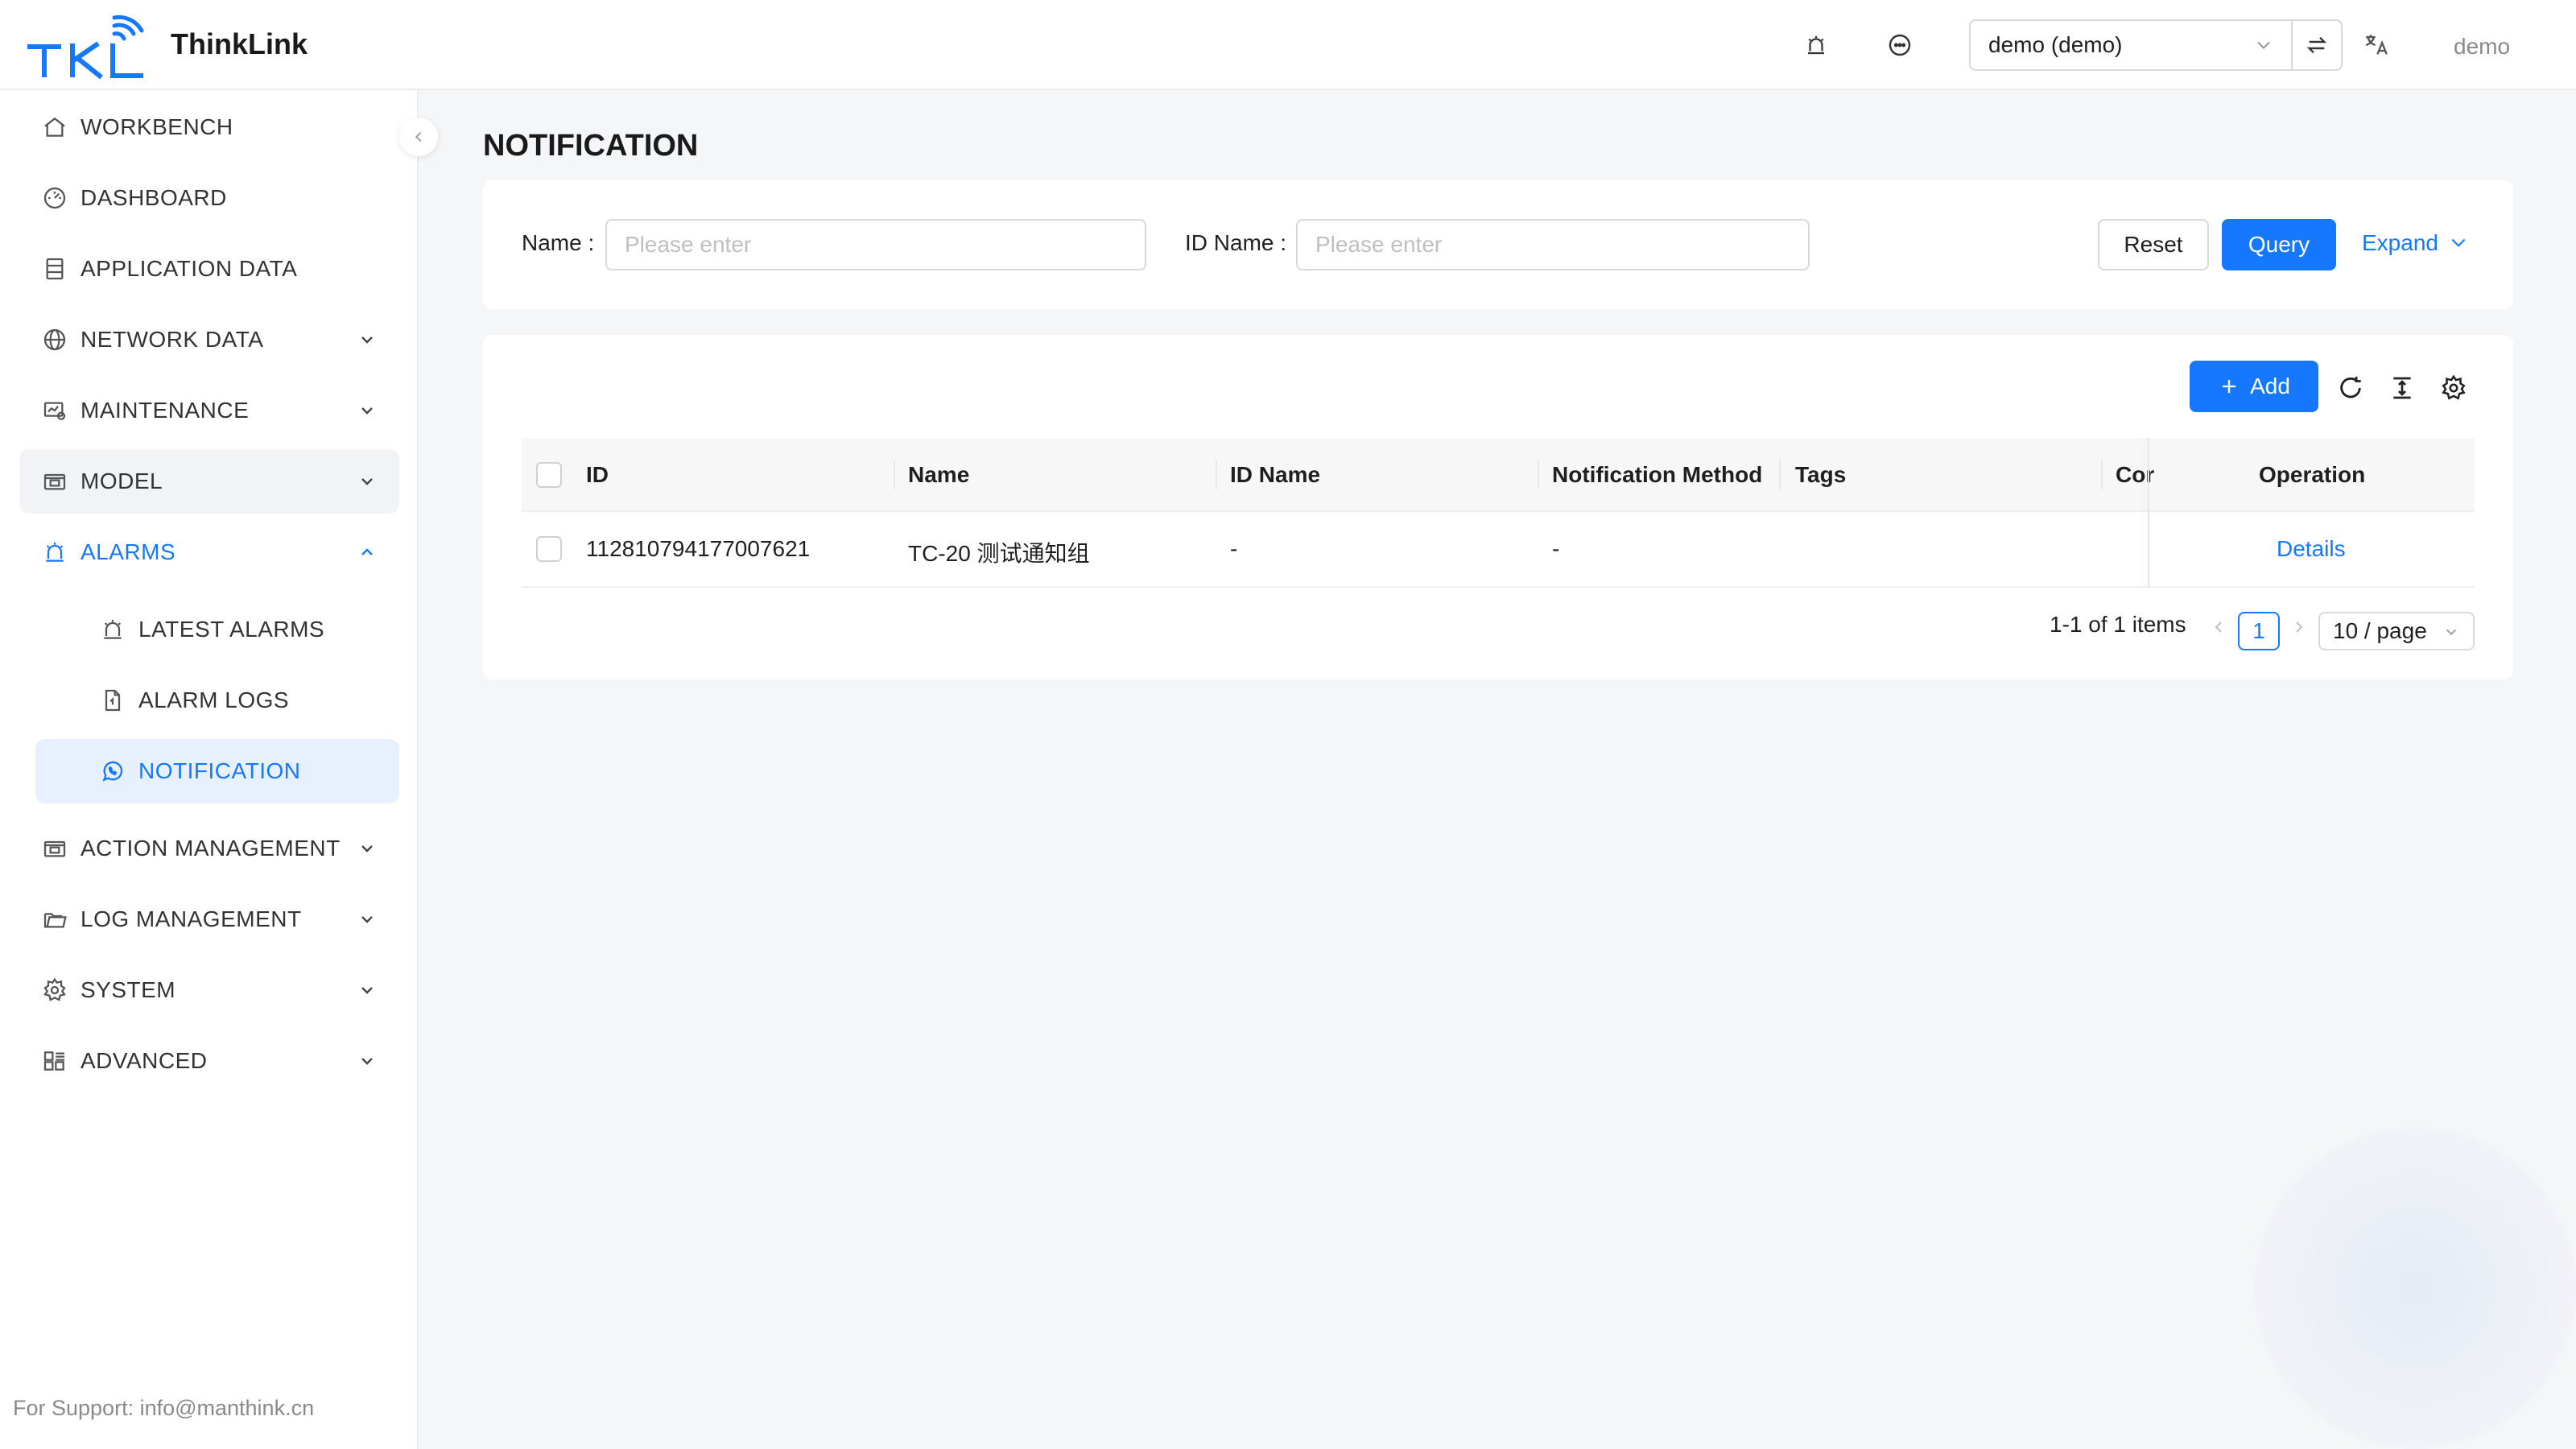 Image resolution: width=2576 pixels, height=1449 pixels. I want to click on row-checkbox, so click(549, 549).